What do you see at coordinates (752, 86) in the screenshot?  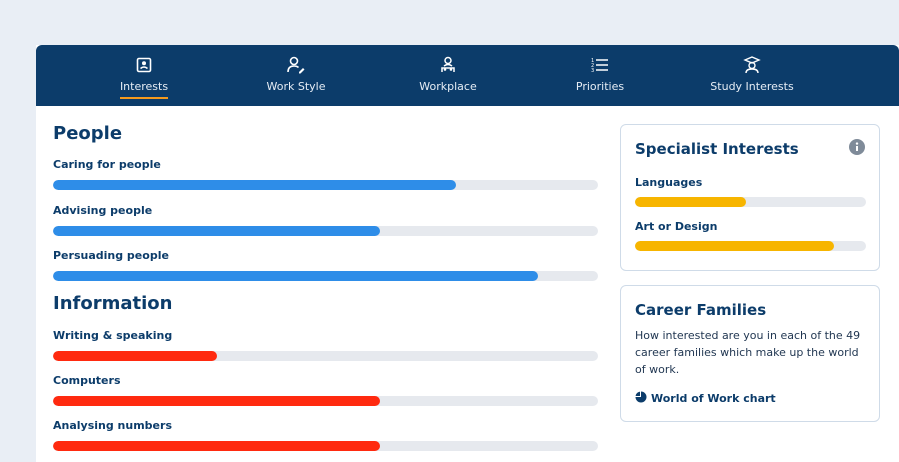 I see `tab-label: Study Interests` at bounding box center [752, 86].